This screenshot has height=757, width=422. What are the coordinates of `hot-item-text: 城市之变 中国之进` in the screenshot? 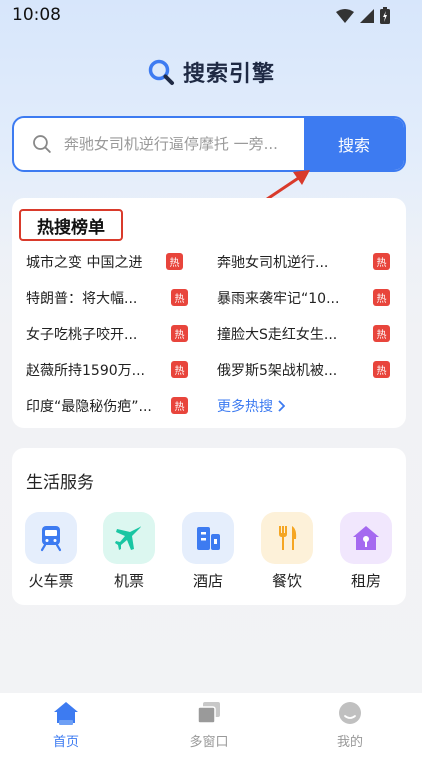 It's located at (84, 263).